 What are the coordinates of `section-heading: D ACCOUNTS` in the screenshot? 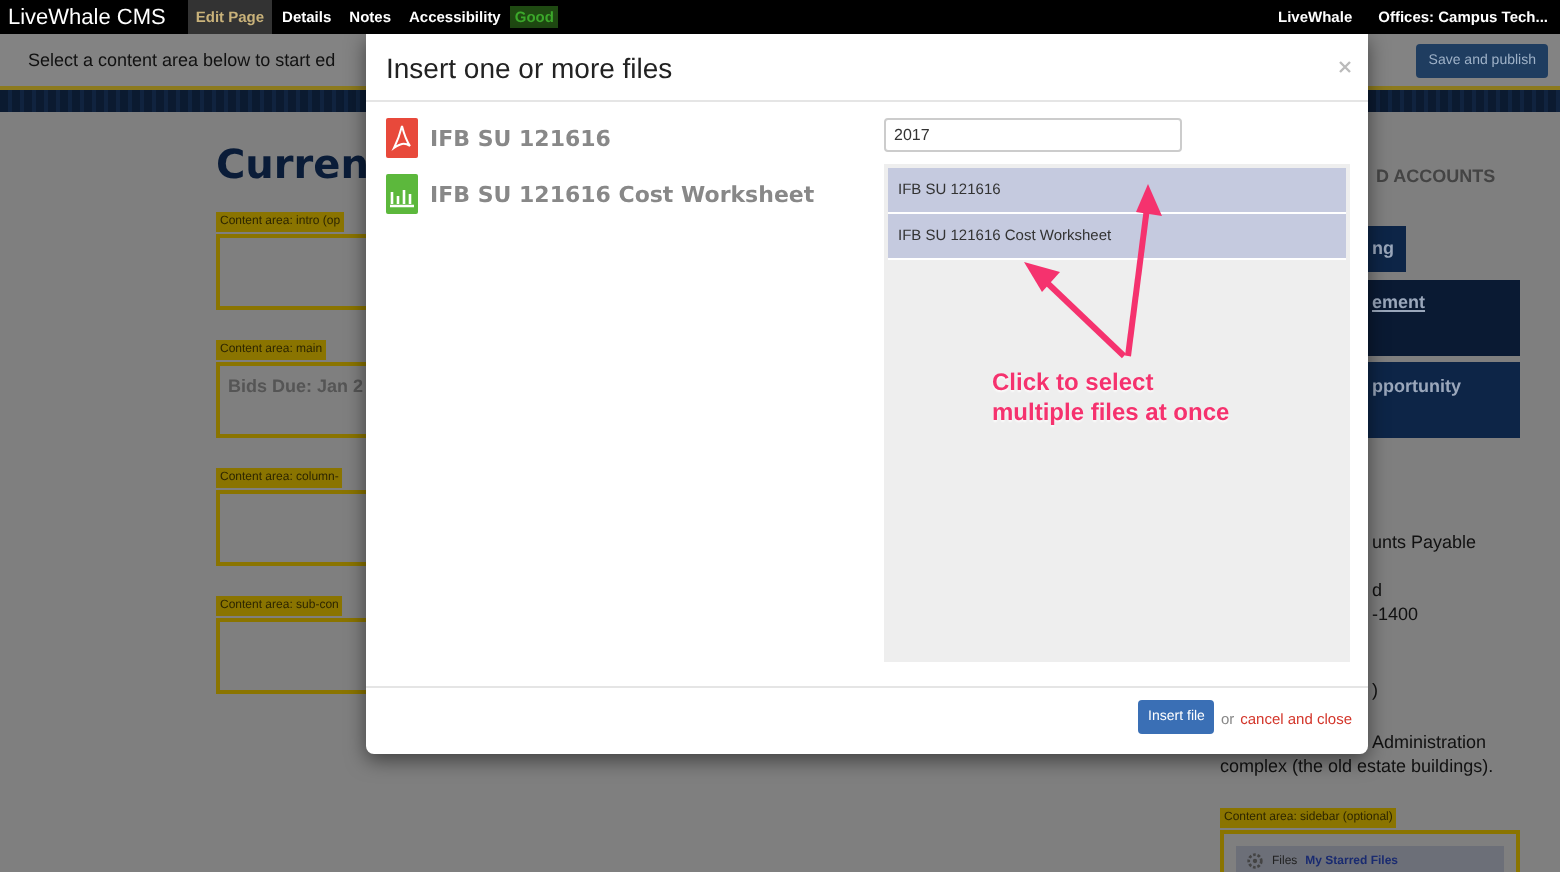 It's located at (1436, 176).